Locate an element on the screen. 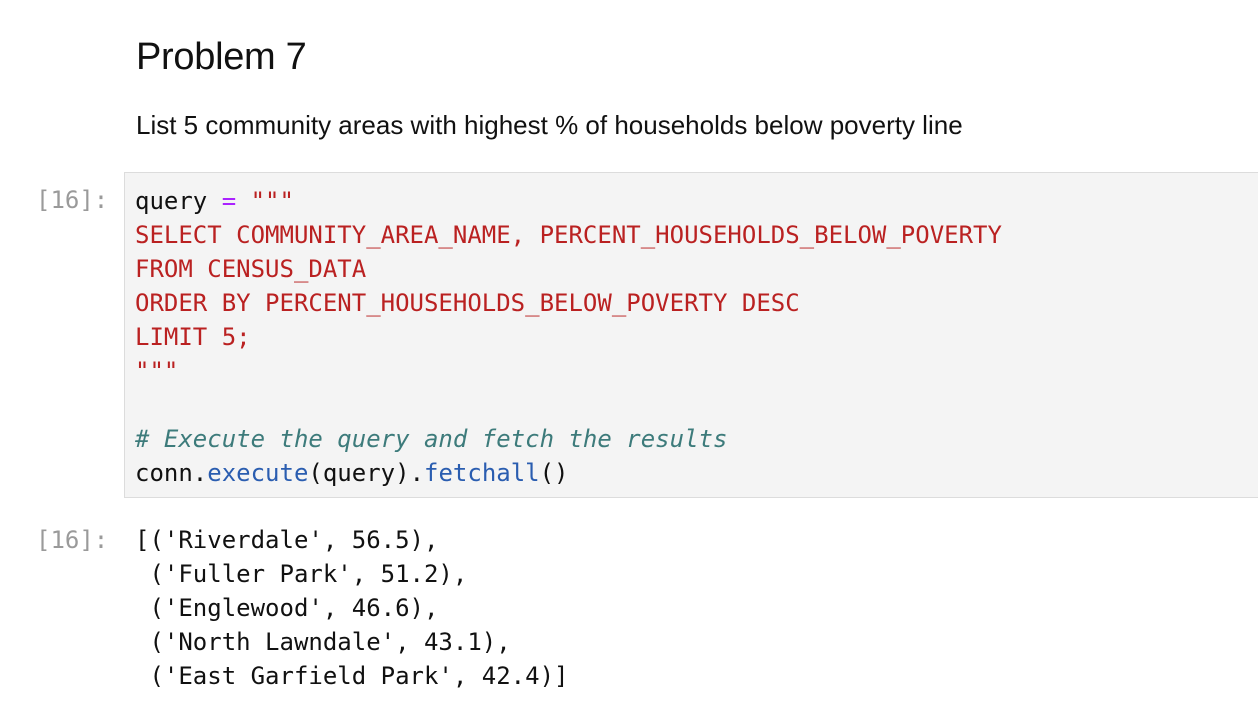 The width and height of the screenshot is (1258, 724). code-line: conn.execute(query).fetchall() is located at coordinates (568, 473).